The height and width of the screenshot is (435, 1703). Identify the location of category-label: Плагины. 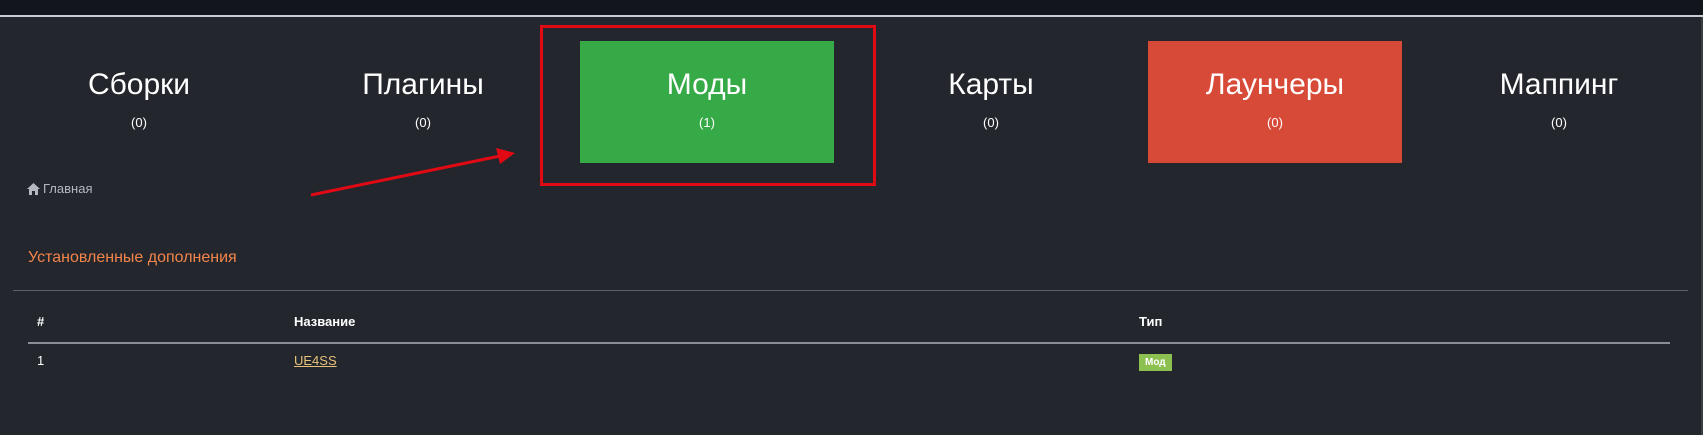
(423, 84).